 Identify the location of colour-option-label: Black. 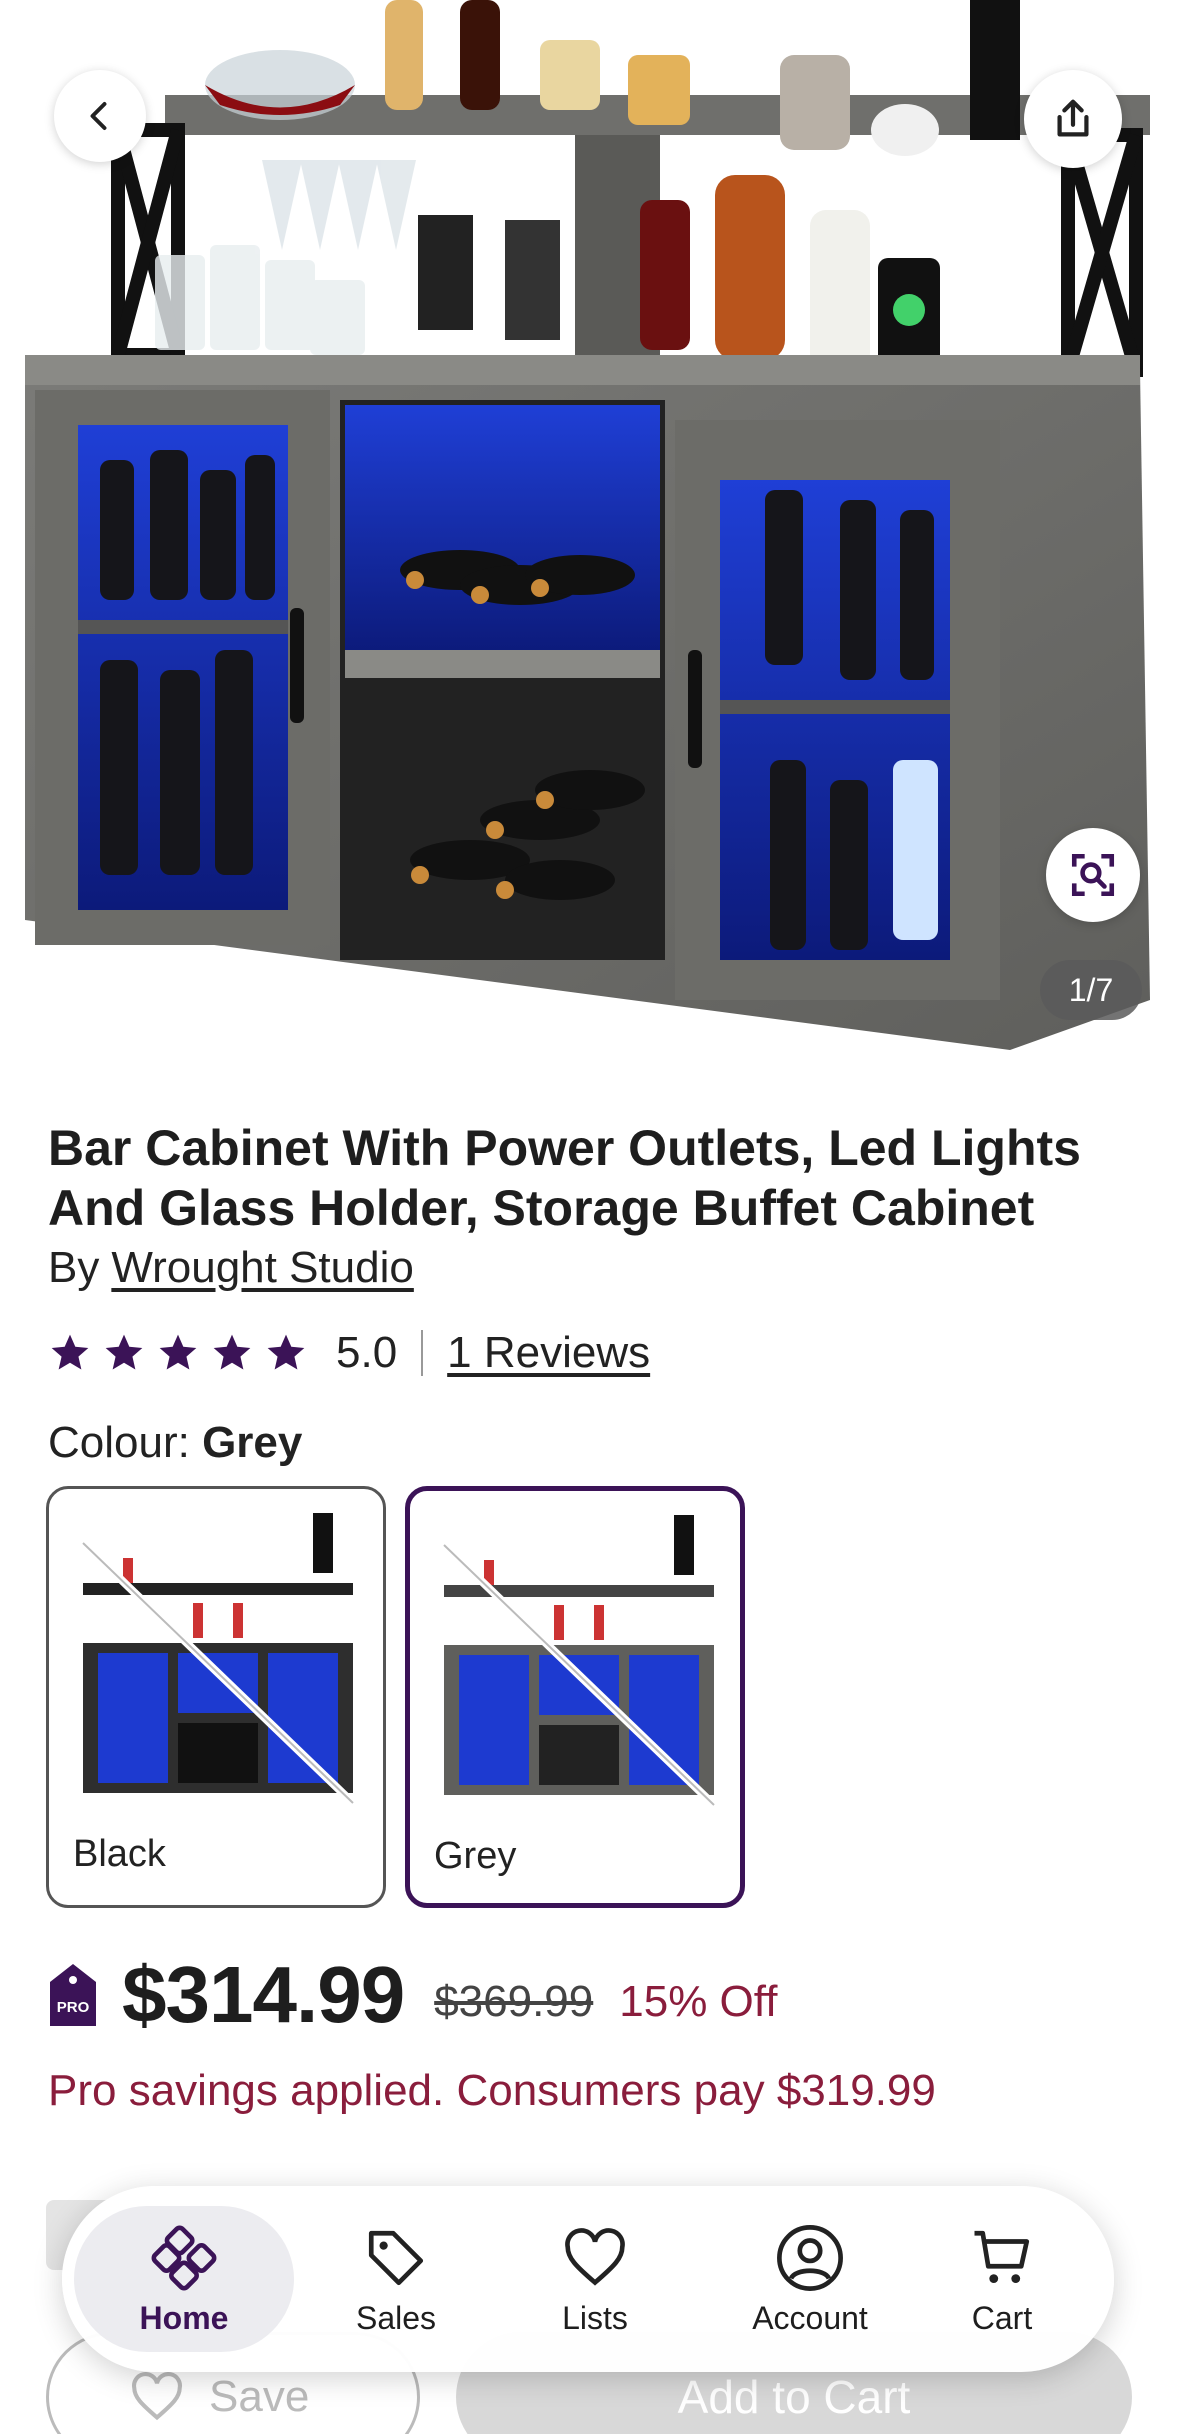
(119, 1854).